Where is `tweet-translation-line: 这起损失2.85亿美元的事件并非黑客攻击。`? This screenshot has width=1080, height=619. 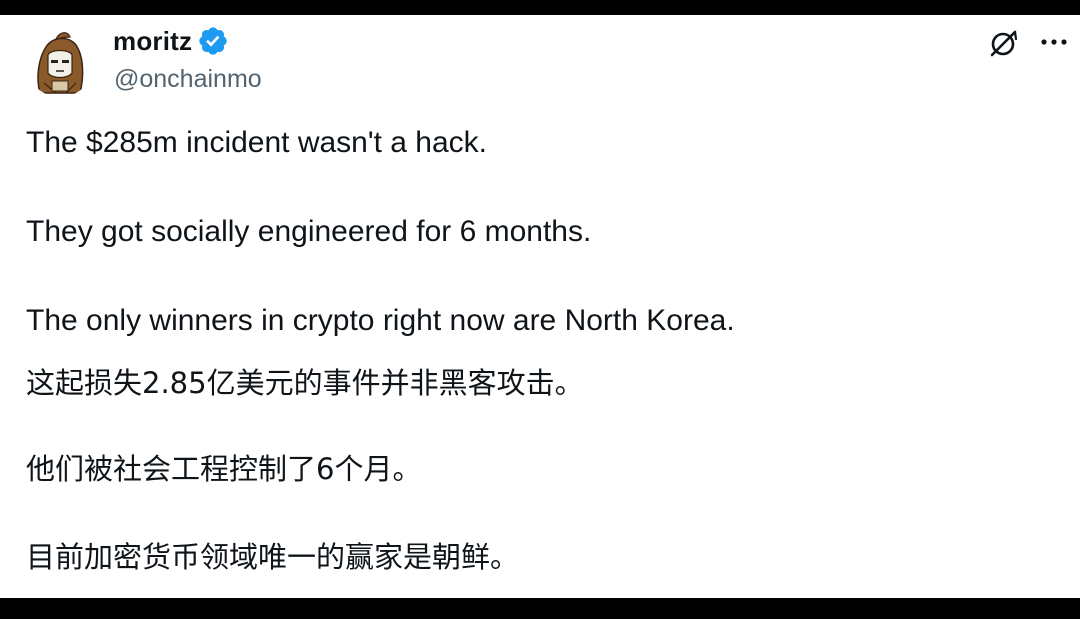
tweet-translation-line: 这起损失2.85亿美元的事件并非黑客攻击。 is located at coordinates (305, 383).